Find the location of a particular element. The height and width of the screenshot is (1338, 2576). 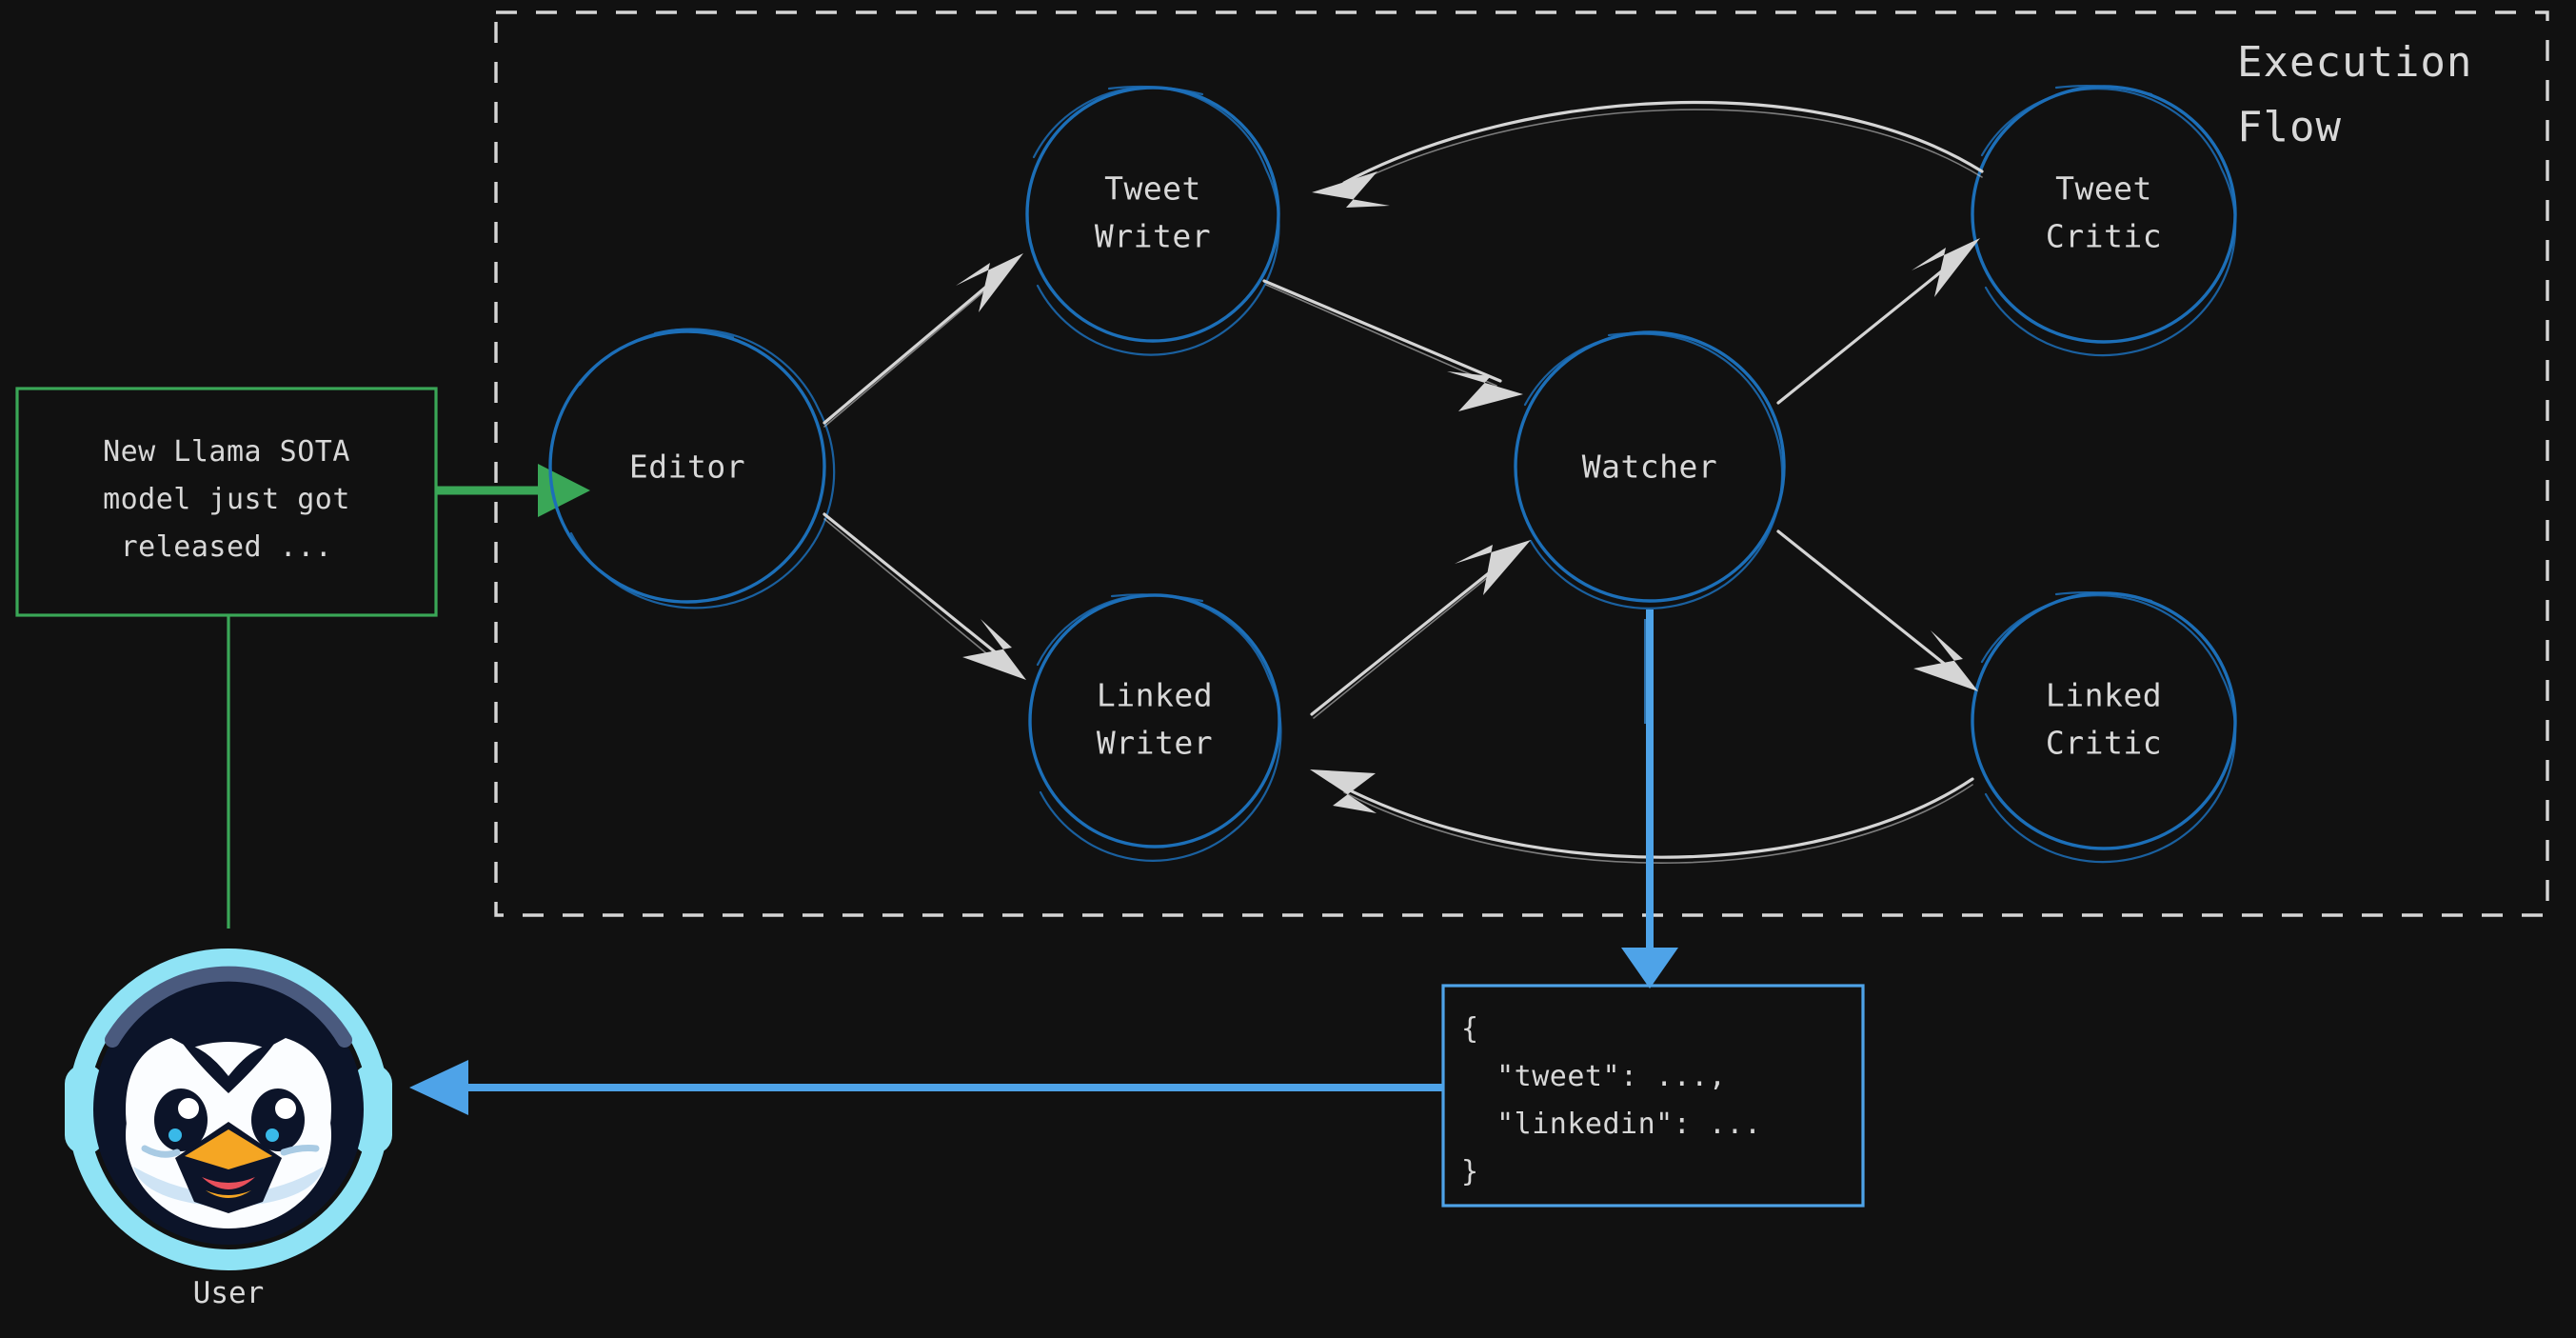

edge-watcher-to-tweet-critic is located at coordinates (1878, 321).